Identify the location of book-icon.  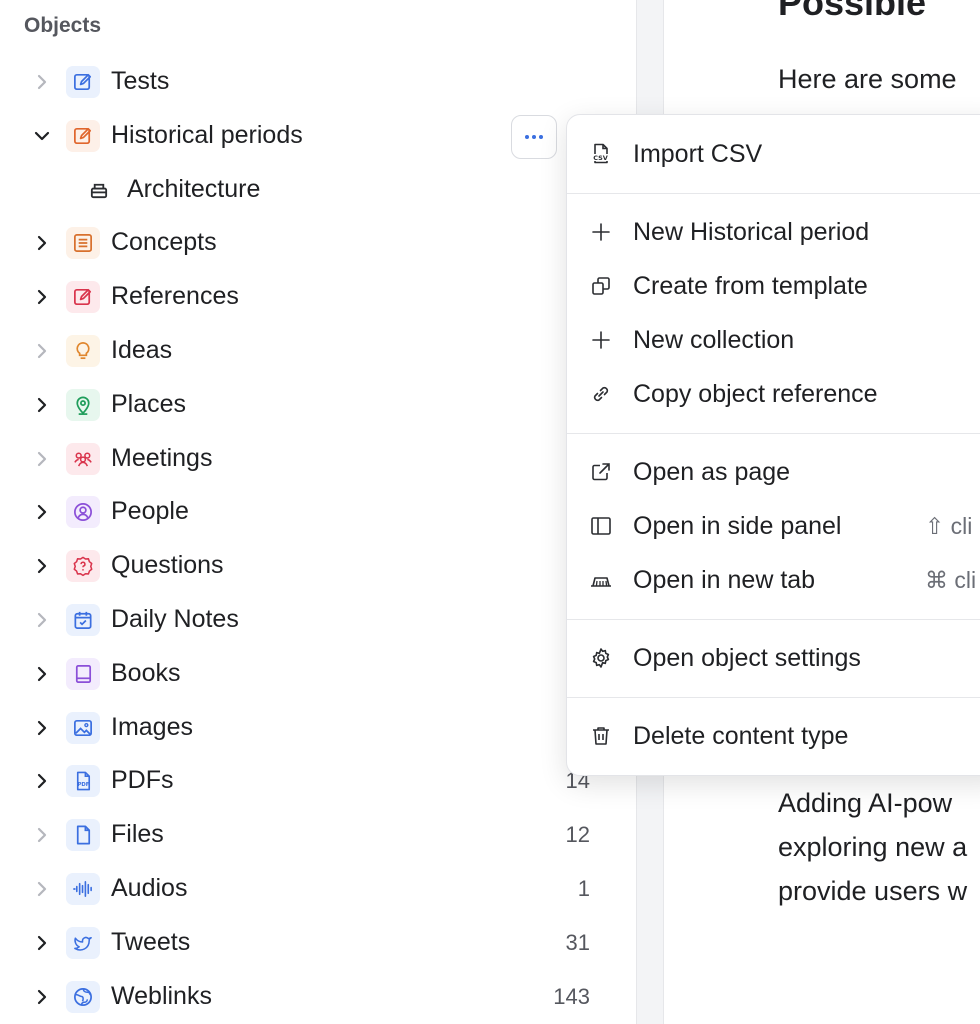
(83, 673).